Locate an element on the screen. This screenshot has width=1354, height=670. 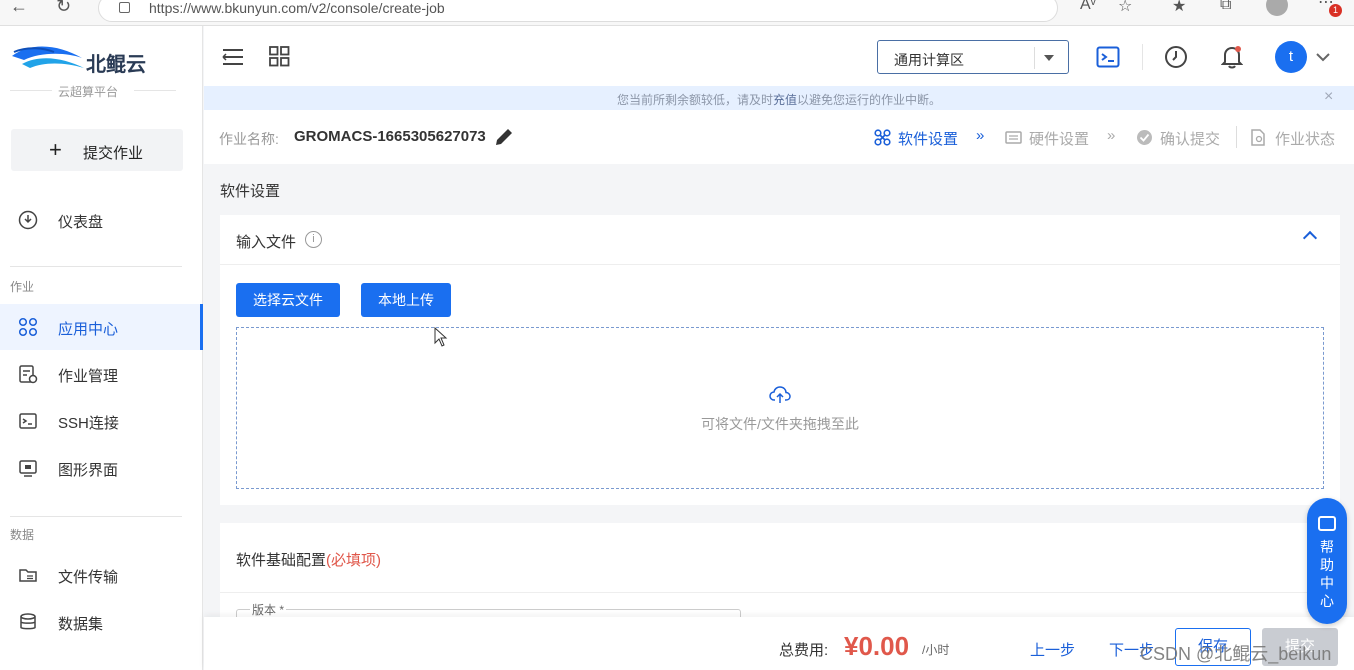
sidebar-item-ssh: SSH连接 is located at coordinates (101, 421).